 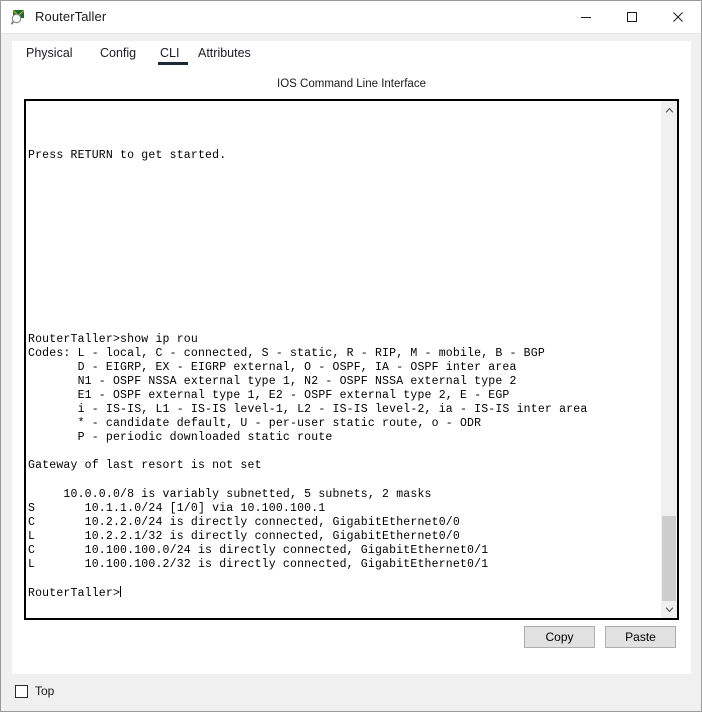 What do you see at coordinates (118, 53) in the screenshot?
I see `tab-config-label: Config` at bounding box center [118, 53].